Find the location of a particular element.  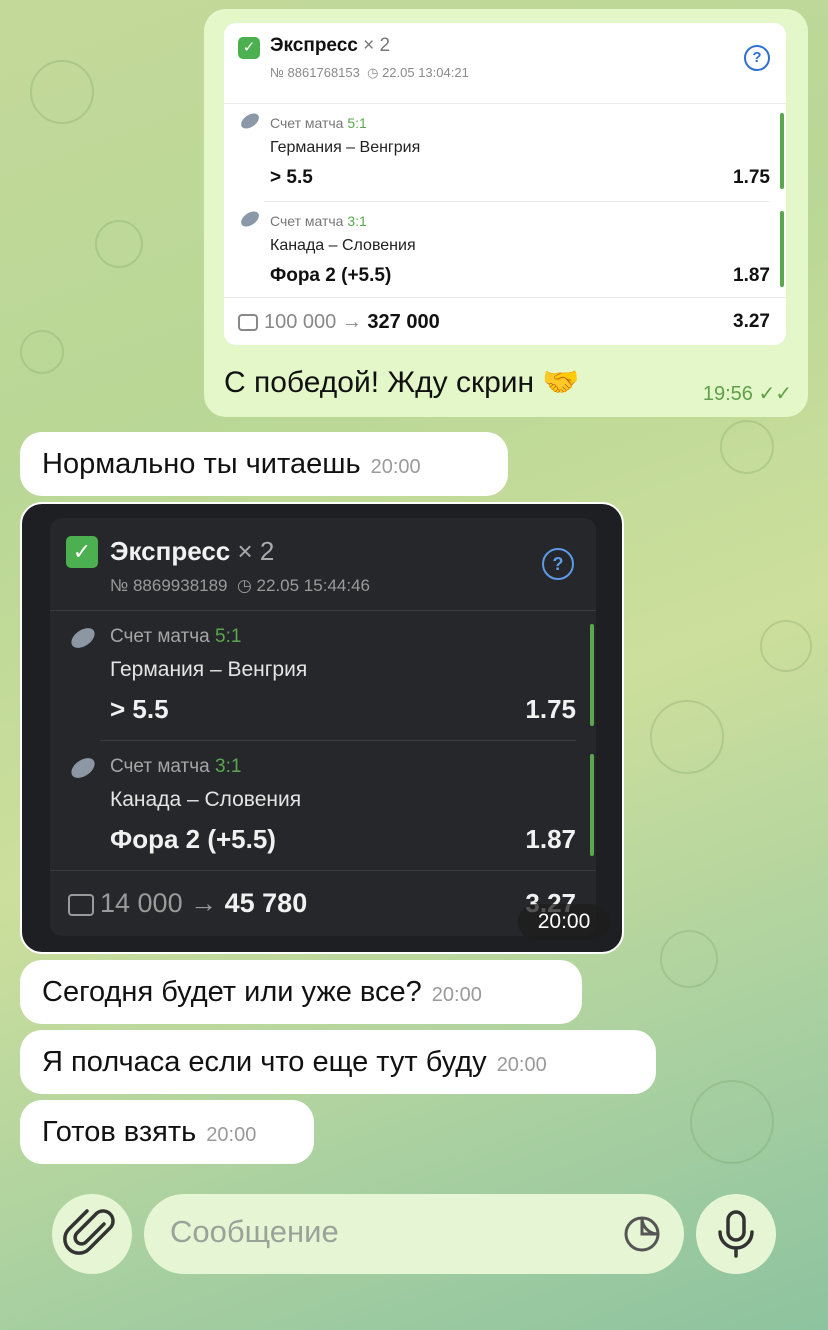

message-input-placeholder: Сообщение is located at coordinates (254, 1231).